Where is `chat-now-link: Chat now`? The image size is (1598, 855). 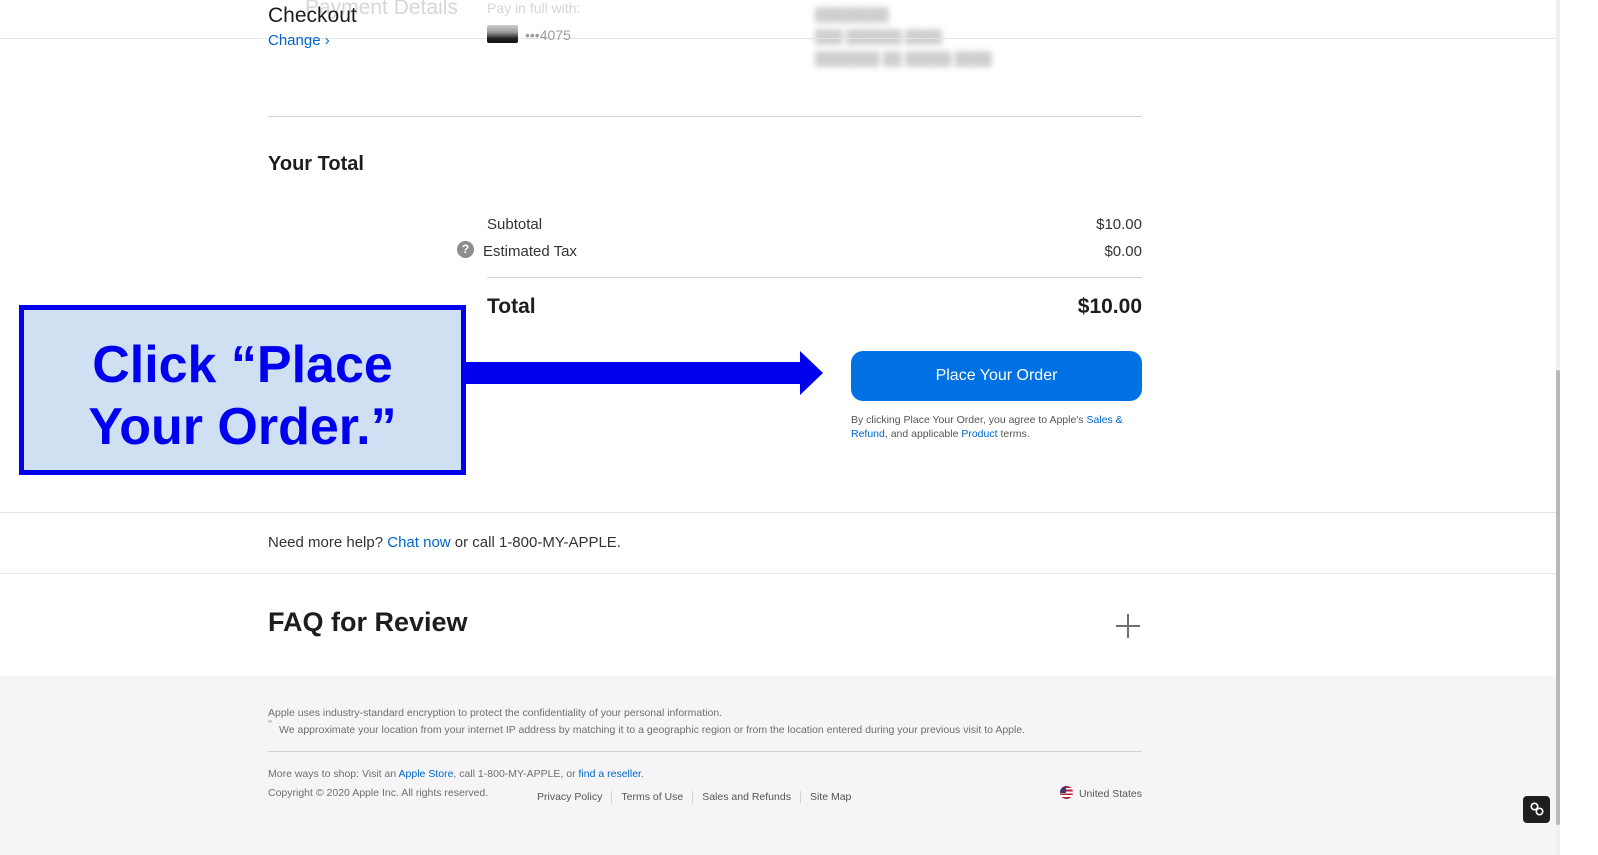
chat-now-link: Chat now is located at coordinates (418, 542).